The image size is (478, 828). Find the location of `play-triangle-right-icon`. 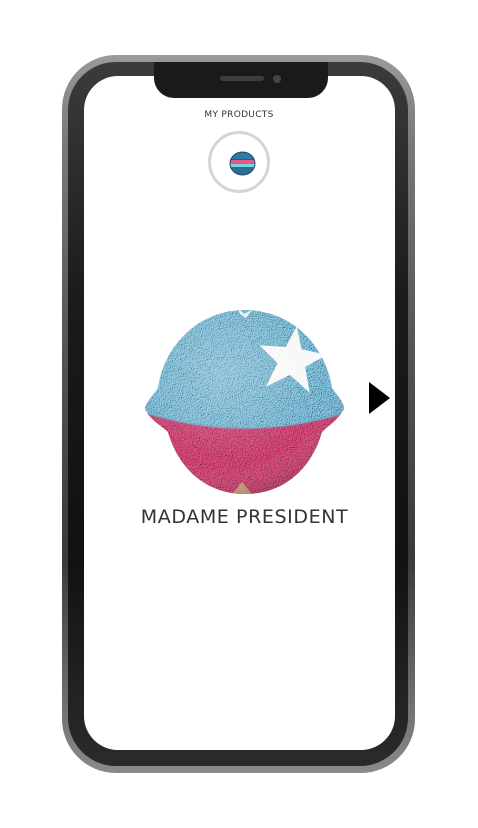

play-triangle-right-icon is located at coordinates (379, 398).